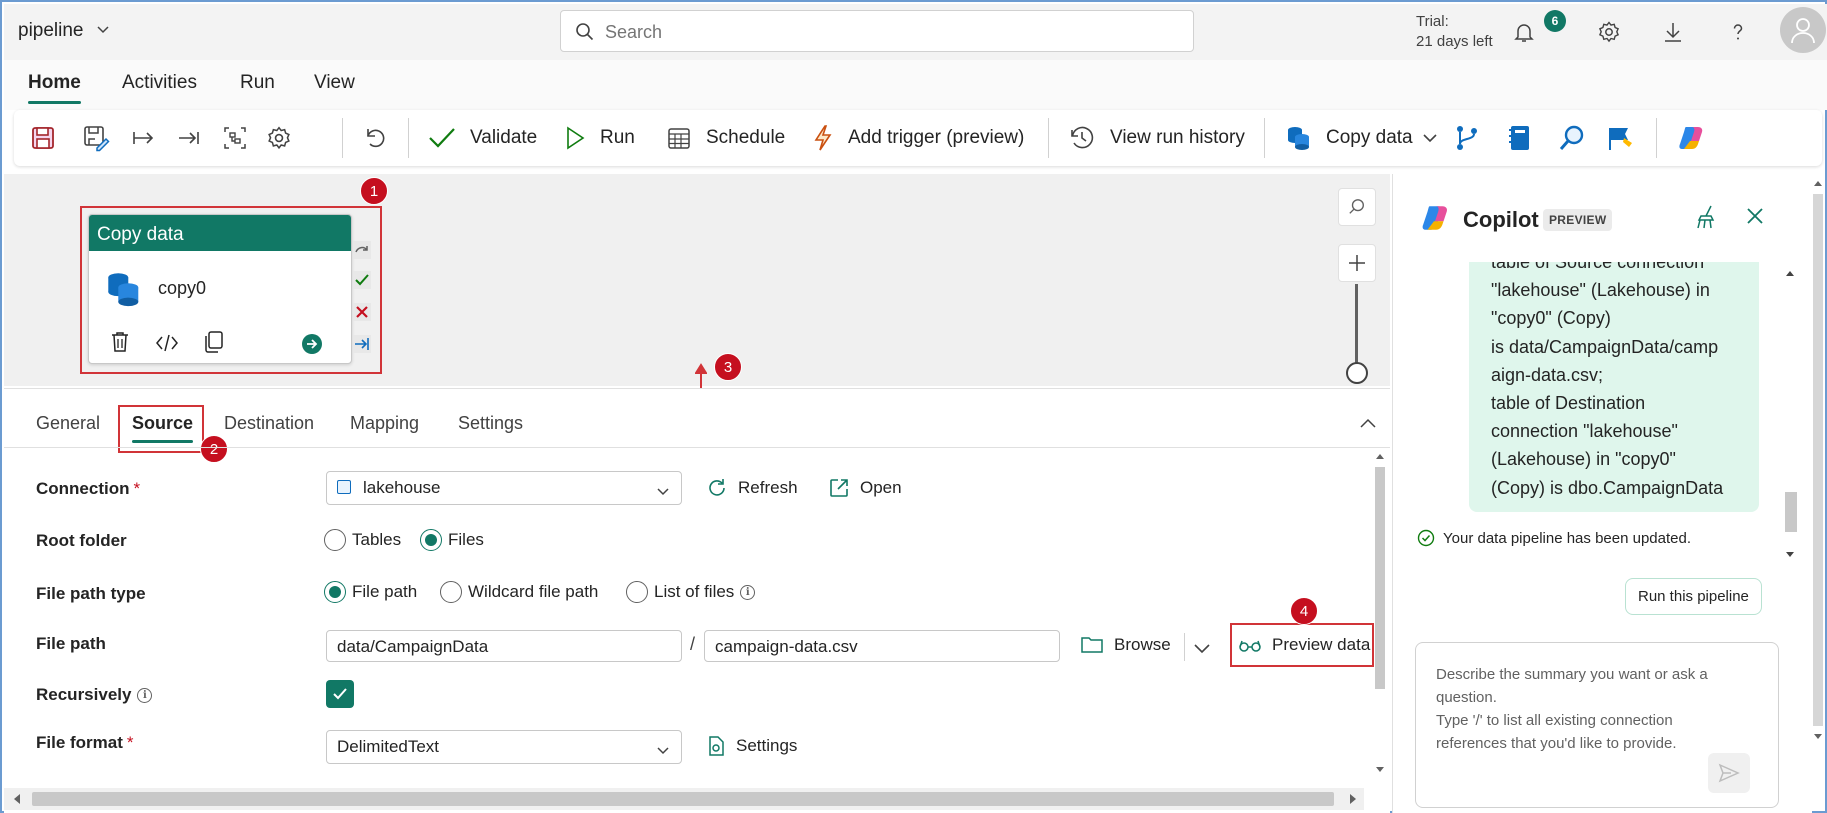 The width and height of the screenshot is (1827, 813). I want to click on validate-button: Validate, so click(482, 138).